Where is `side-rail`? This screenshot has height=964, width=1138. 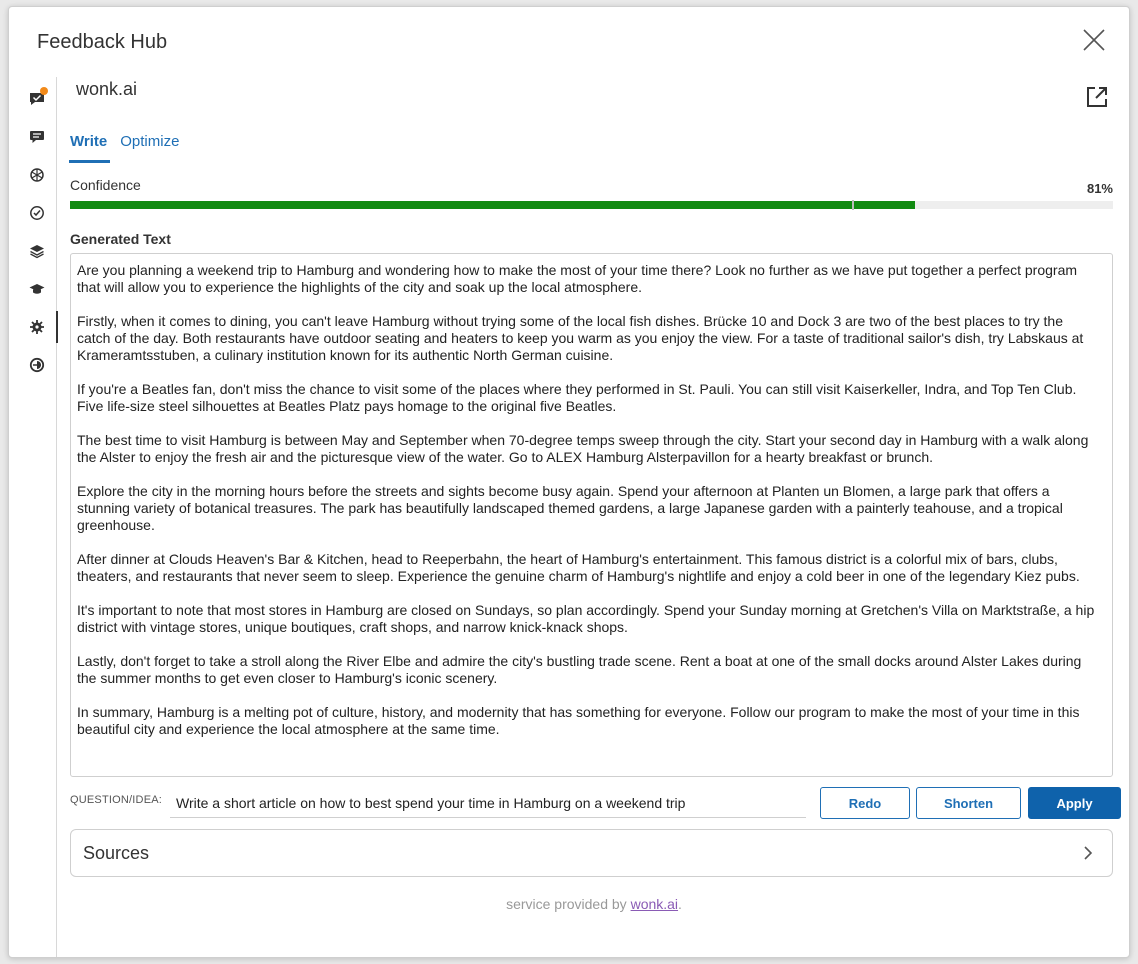
side-rail is located at coordinates (33, 517).